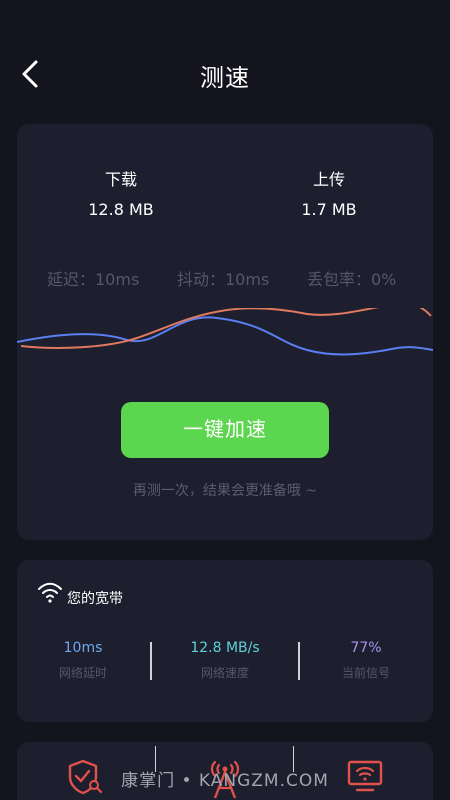 This screenshot has width=450, height=800. I want to click on page-title: 测速, so click(225, 78).